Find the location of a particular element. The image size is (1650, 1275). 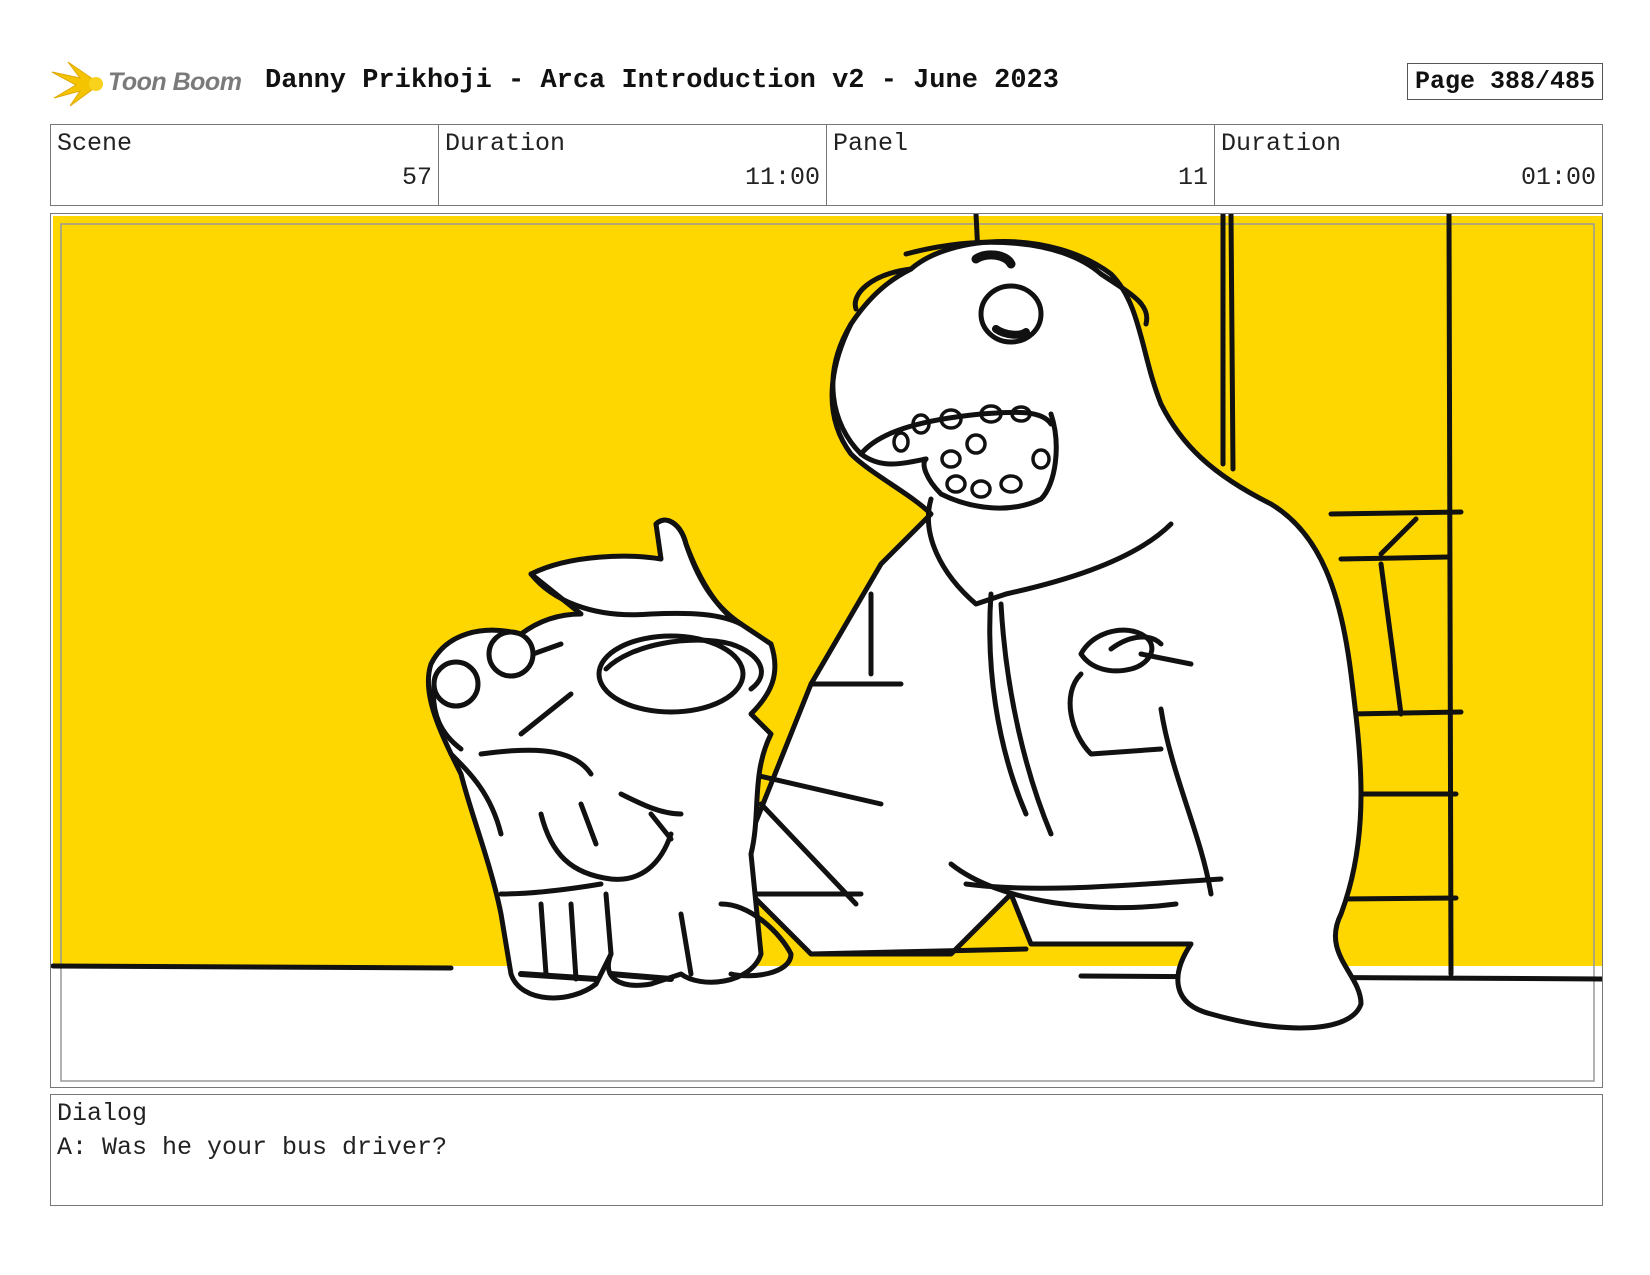

panel-duration-label: Duration is located at coordinates (1281, 143).